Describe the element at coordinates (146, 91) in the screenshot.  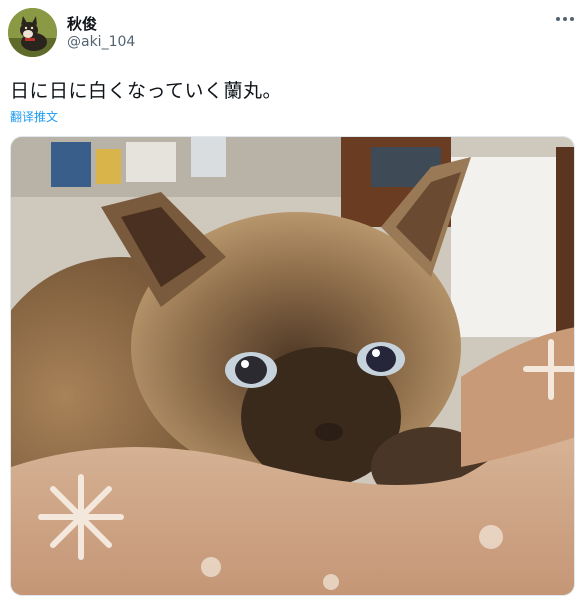
I see `tweet-text: 日に日に白くなっていく蘭丸。` at that location.